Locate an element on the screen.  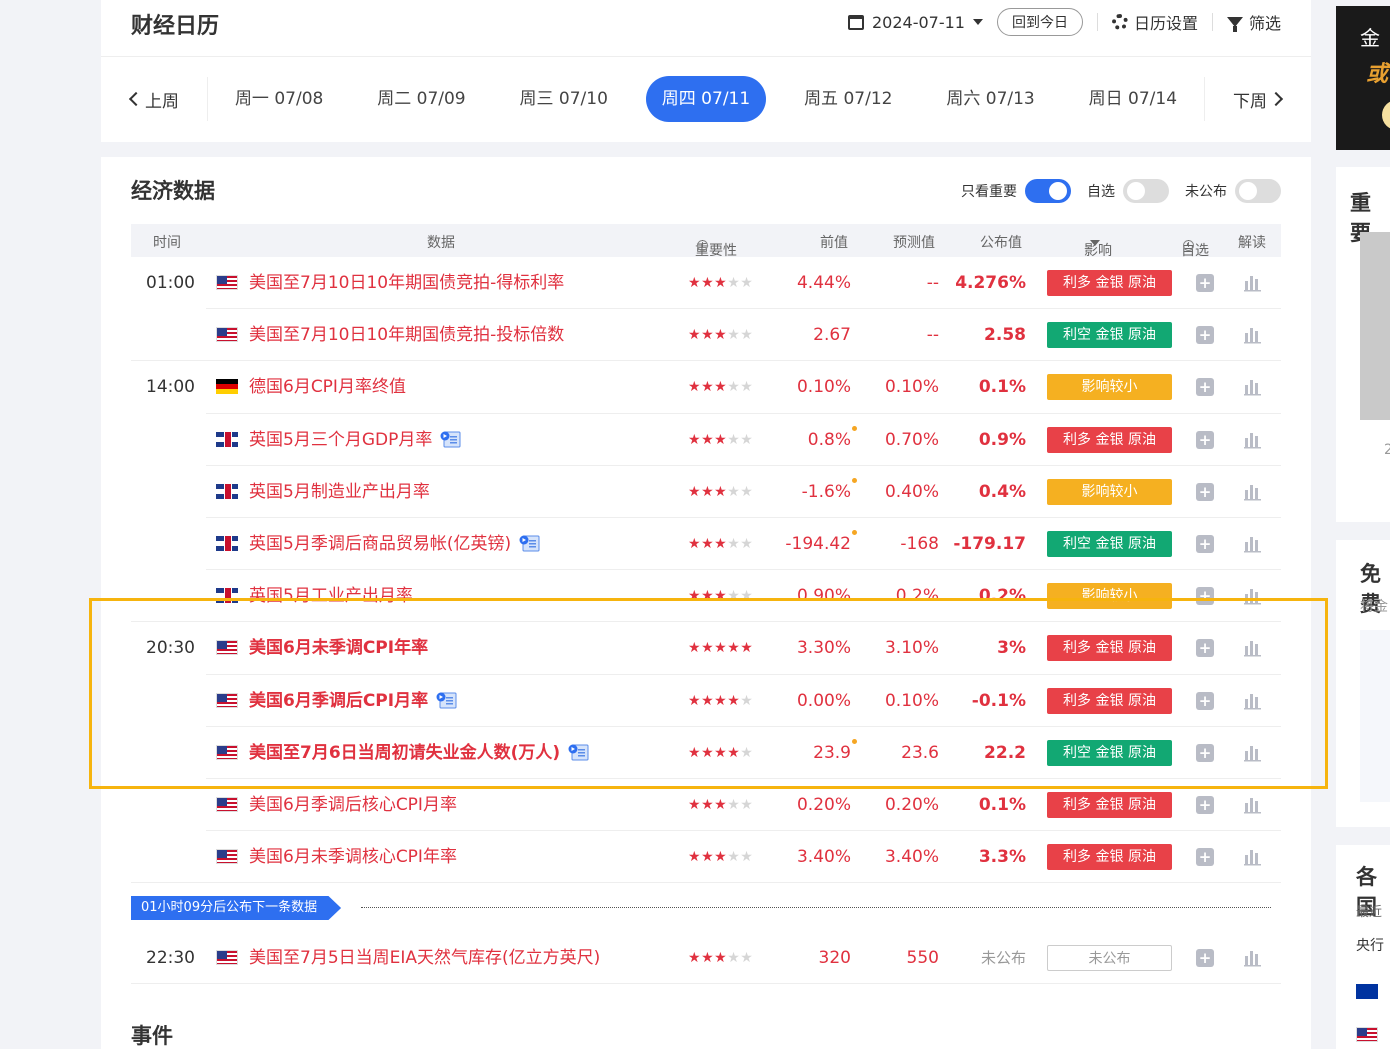
indicator-name: 德国6月CPI月率终值 is located at coordinates (327, 387).